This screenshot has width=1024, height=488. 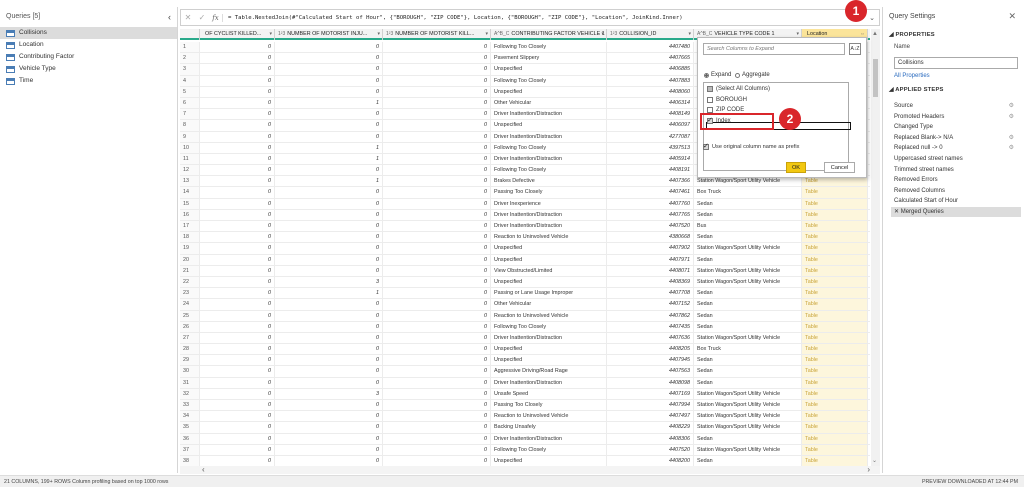 I want to click on applied-step-item: Calculated Start of Hour, so click(x=956, y=201).